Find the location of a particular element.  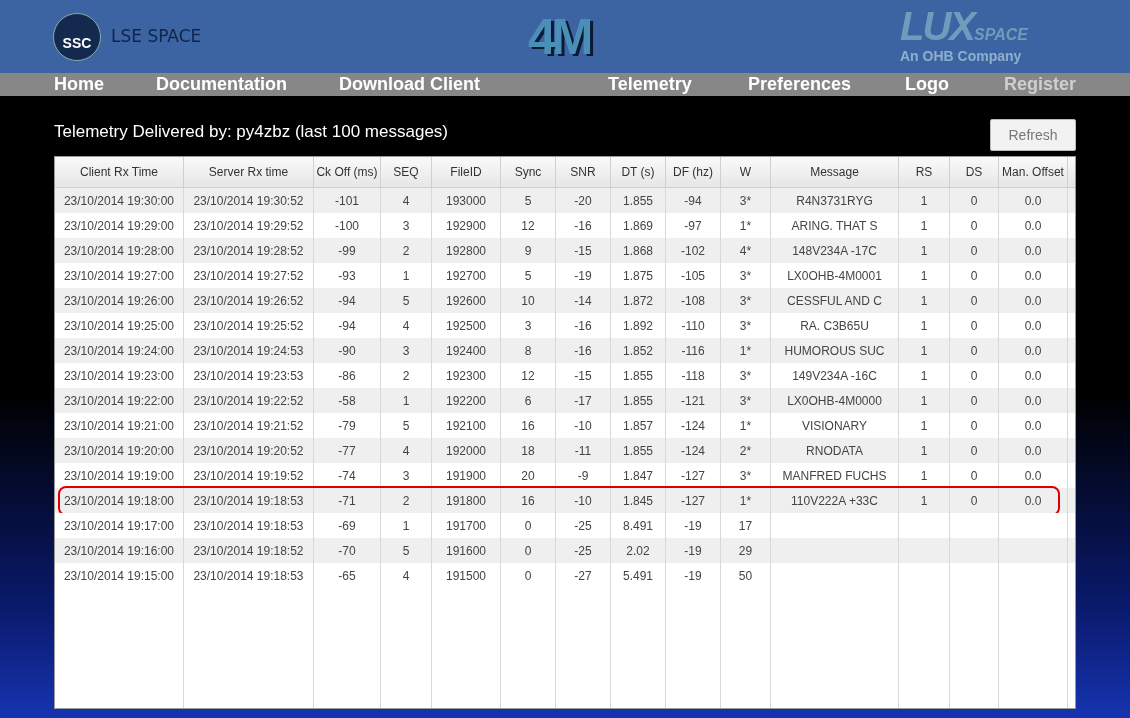

column-header: W is located at coordinates (745, 172).